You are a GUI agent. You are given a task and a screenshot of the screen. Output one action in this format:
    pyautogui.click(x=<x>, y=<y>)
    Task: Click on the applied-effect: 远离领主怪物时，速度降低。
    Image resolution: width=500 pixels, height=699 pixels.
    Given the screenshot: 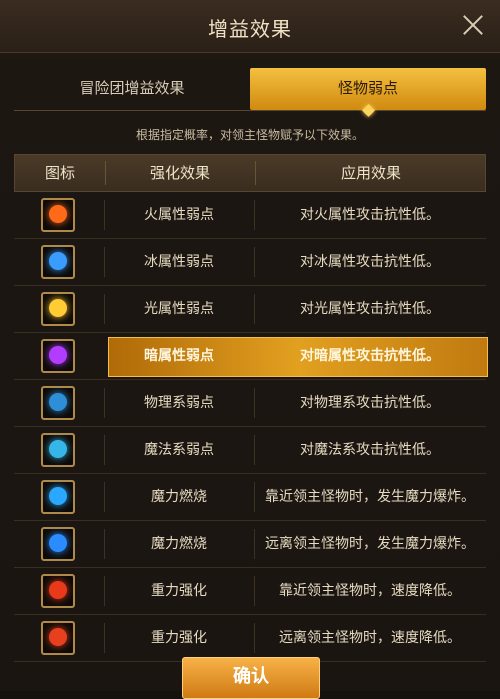 What is the action you would take?
    pyautogui.click(x=370, y=638)
    